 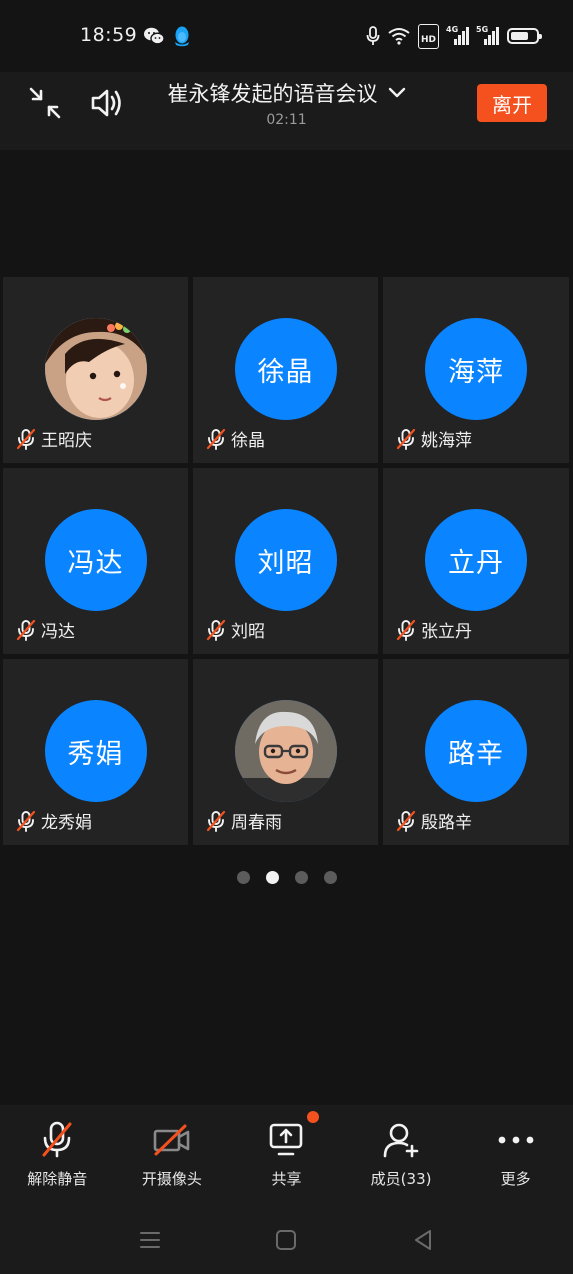 I want to click on signal-4g-icon: 4G, so click(x=457, y=35).